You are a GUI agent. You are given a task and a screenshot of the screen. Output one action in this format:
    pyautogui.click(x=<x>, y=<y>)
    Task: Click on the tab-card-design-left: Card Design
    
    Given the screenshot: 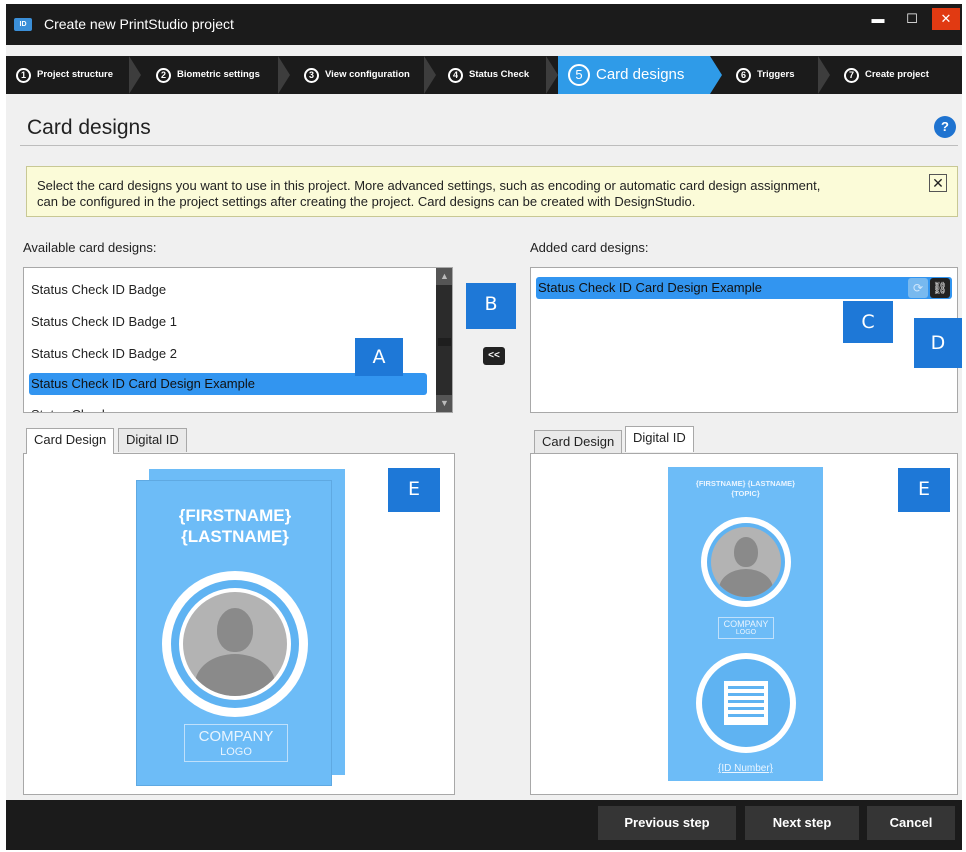 What is the action you would take?
    pyautogui.click(x=70, y=441)
    